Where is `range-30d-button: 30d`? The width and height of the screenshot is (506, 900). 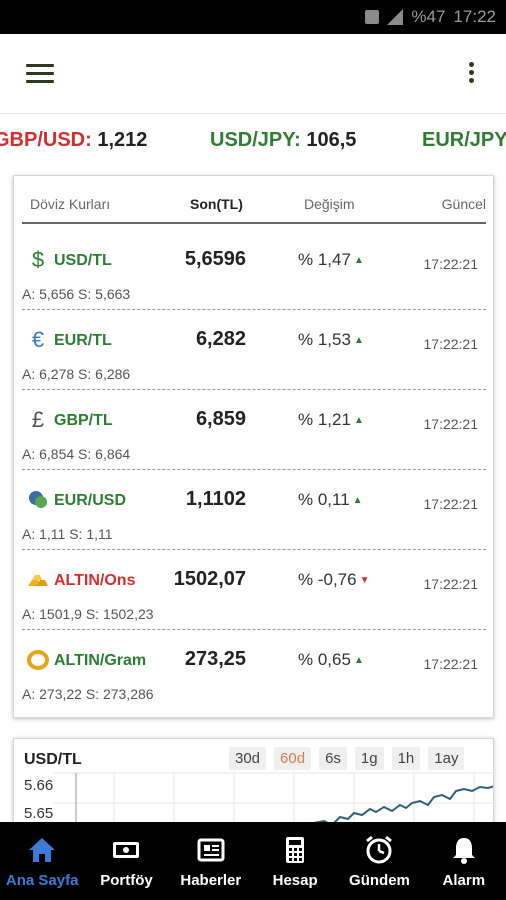
range-30d-button: 30d is located at coordinates (248, 758).